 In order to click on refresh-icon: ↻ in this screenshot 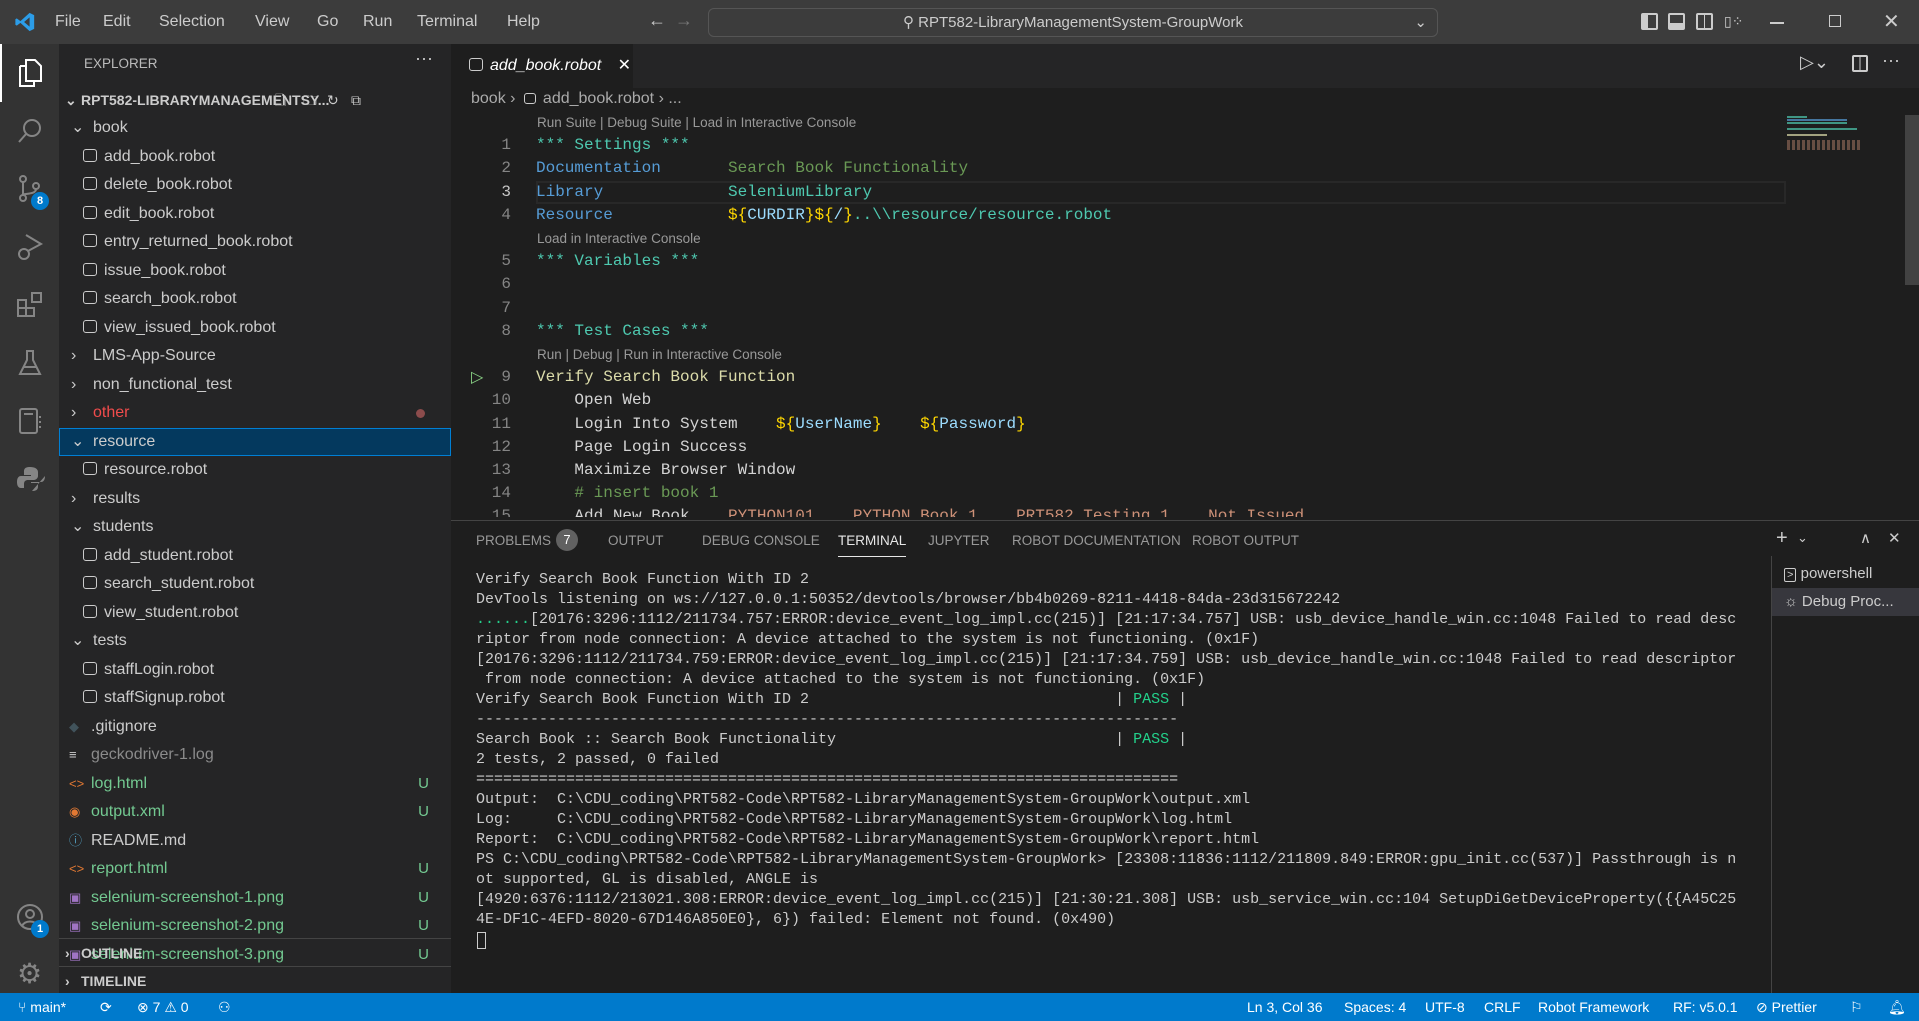, I will do `click(333, 100)`.